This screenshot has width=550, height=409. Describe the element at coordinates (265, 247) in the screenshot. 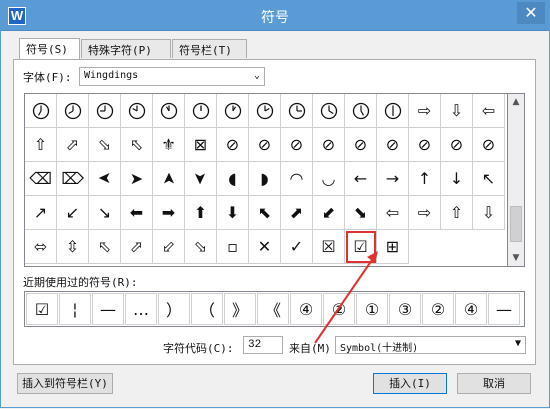

I see `x-mark-icon: ✕` at that location.